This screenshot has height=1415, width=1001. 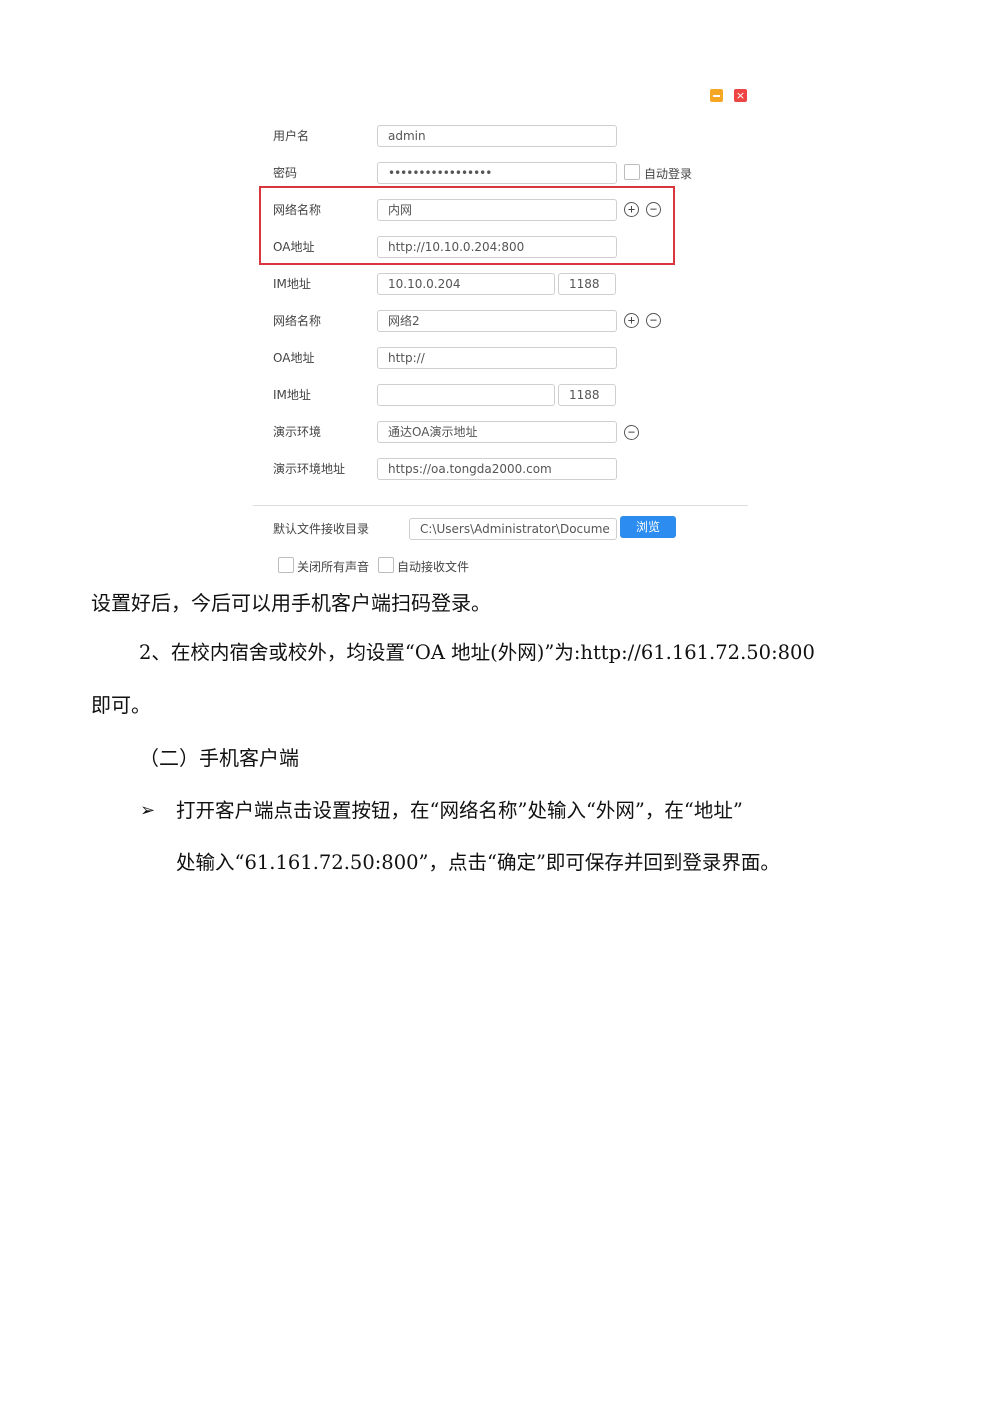 I want to click on network-2-im-input, so click(x=466, y=395).